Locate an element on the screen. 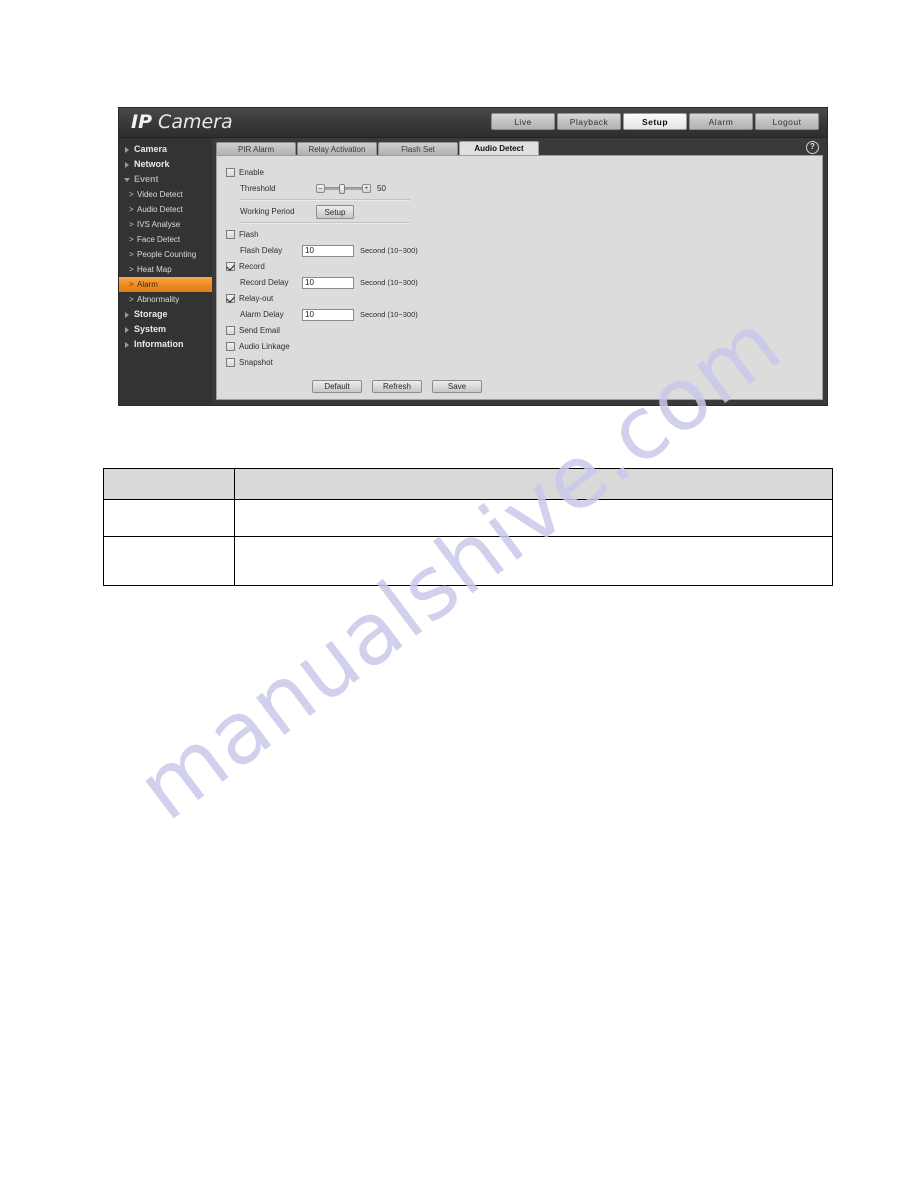 This screenshot has width=918, height=1188. sidebar-item-video-detect: > Video Detect is located at coordinates (165, 194).